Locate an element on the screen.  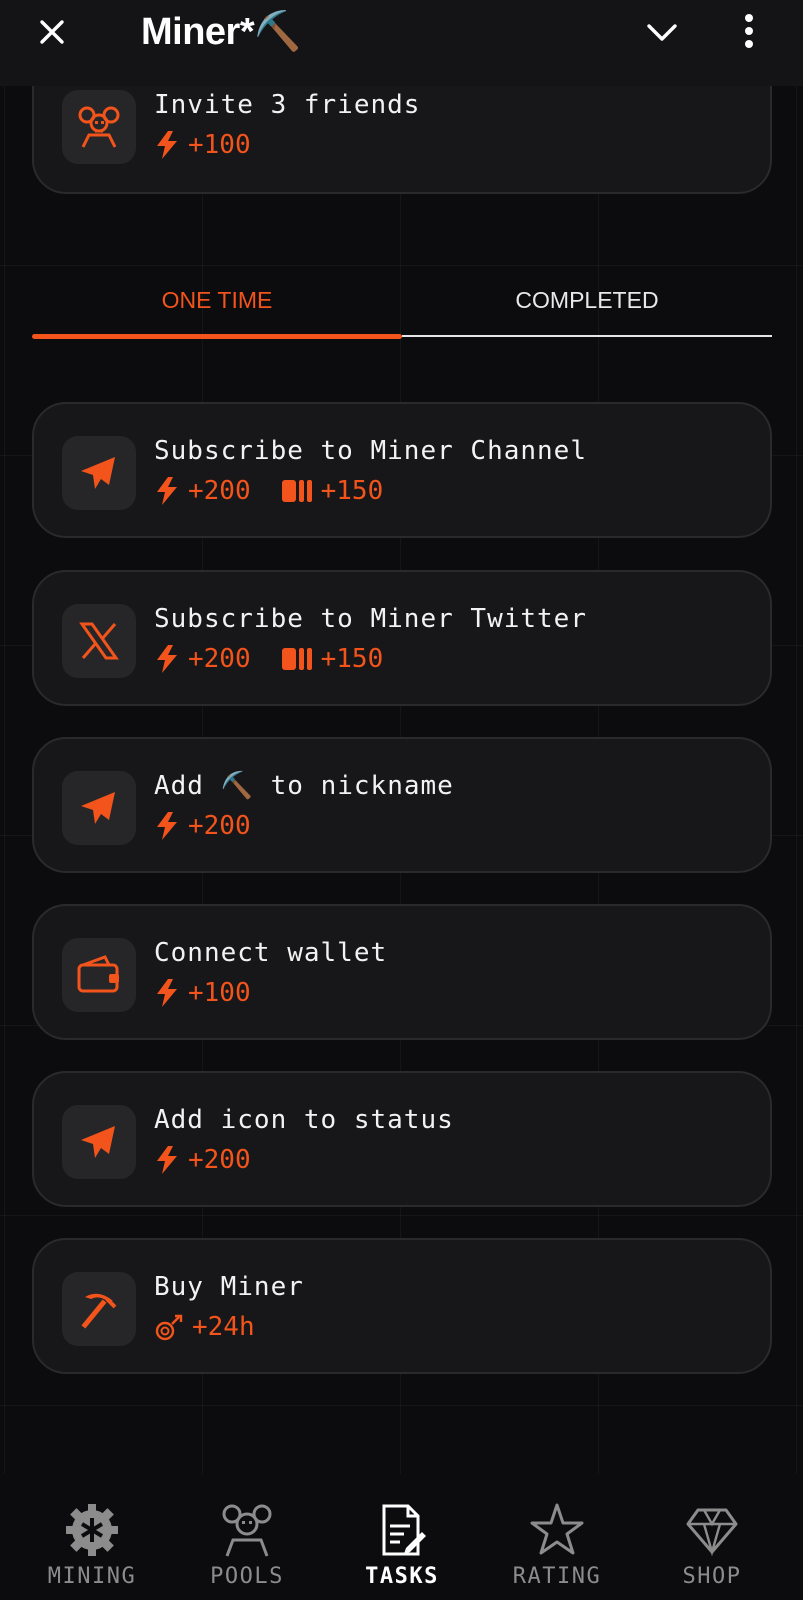
more-vertical-icon is located at coordinates (749, 31).